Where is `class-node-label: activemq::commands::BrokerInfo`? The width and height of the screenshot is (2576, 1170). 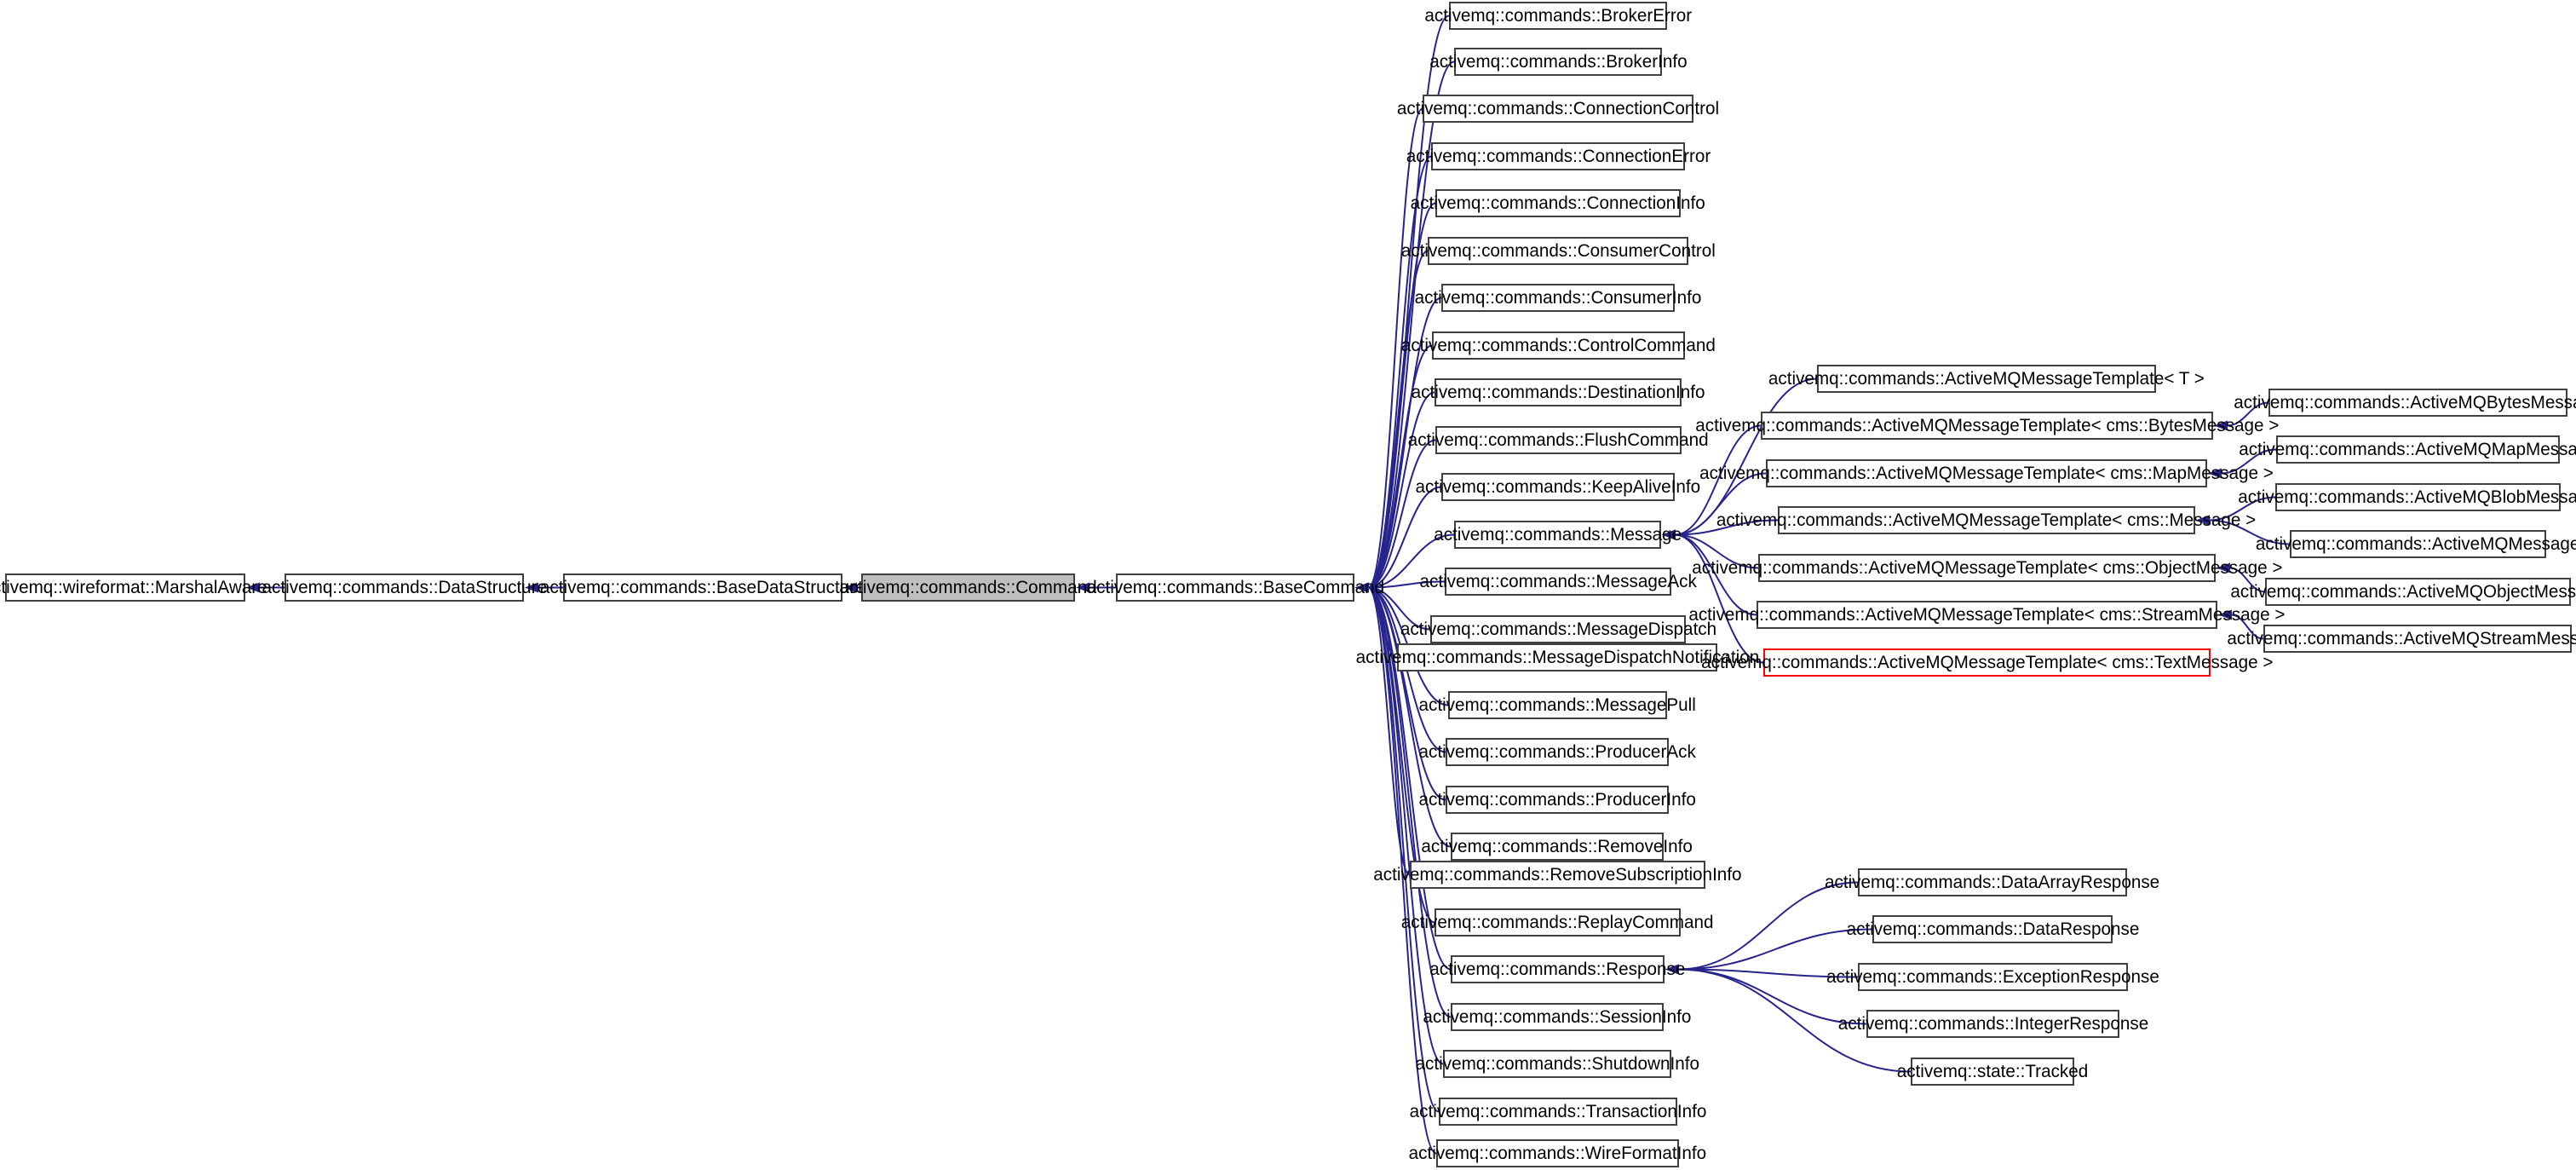
class-node-label: activemq::commands::BrokerInfo is located at coordinates (1559, 62).